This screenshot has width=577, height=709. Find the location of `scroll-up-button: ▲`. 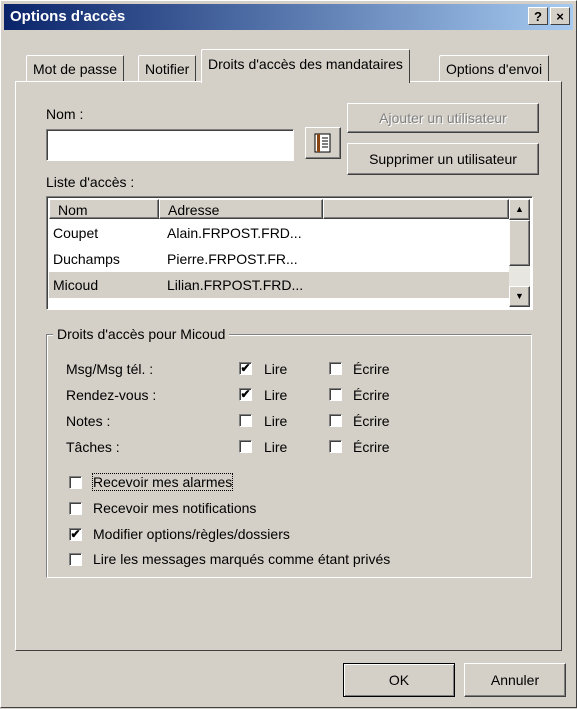

scroll-up-button: ▲ is located at coordinates (519, 209).